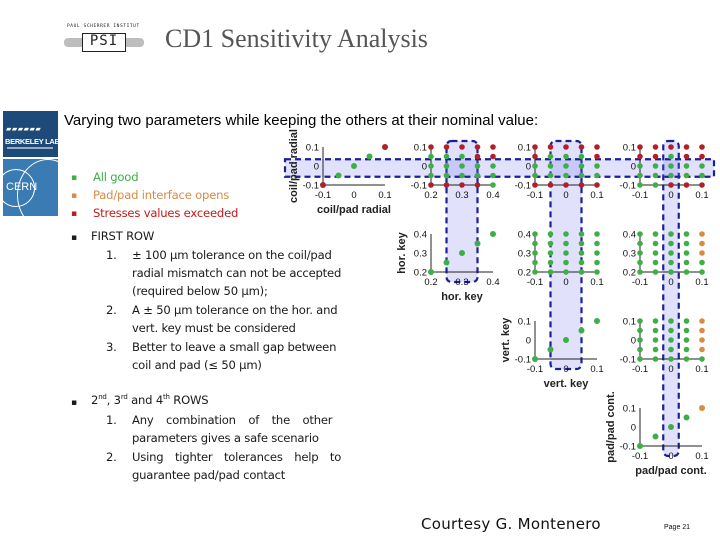 Image resolution: width=720 pixels, height=540 pixels. Describe the element at coordinates (402, 252) in the screenshot. I see `y-axis-label: hor. key` at that location.